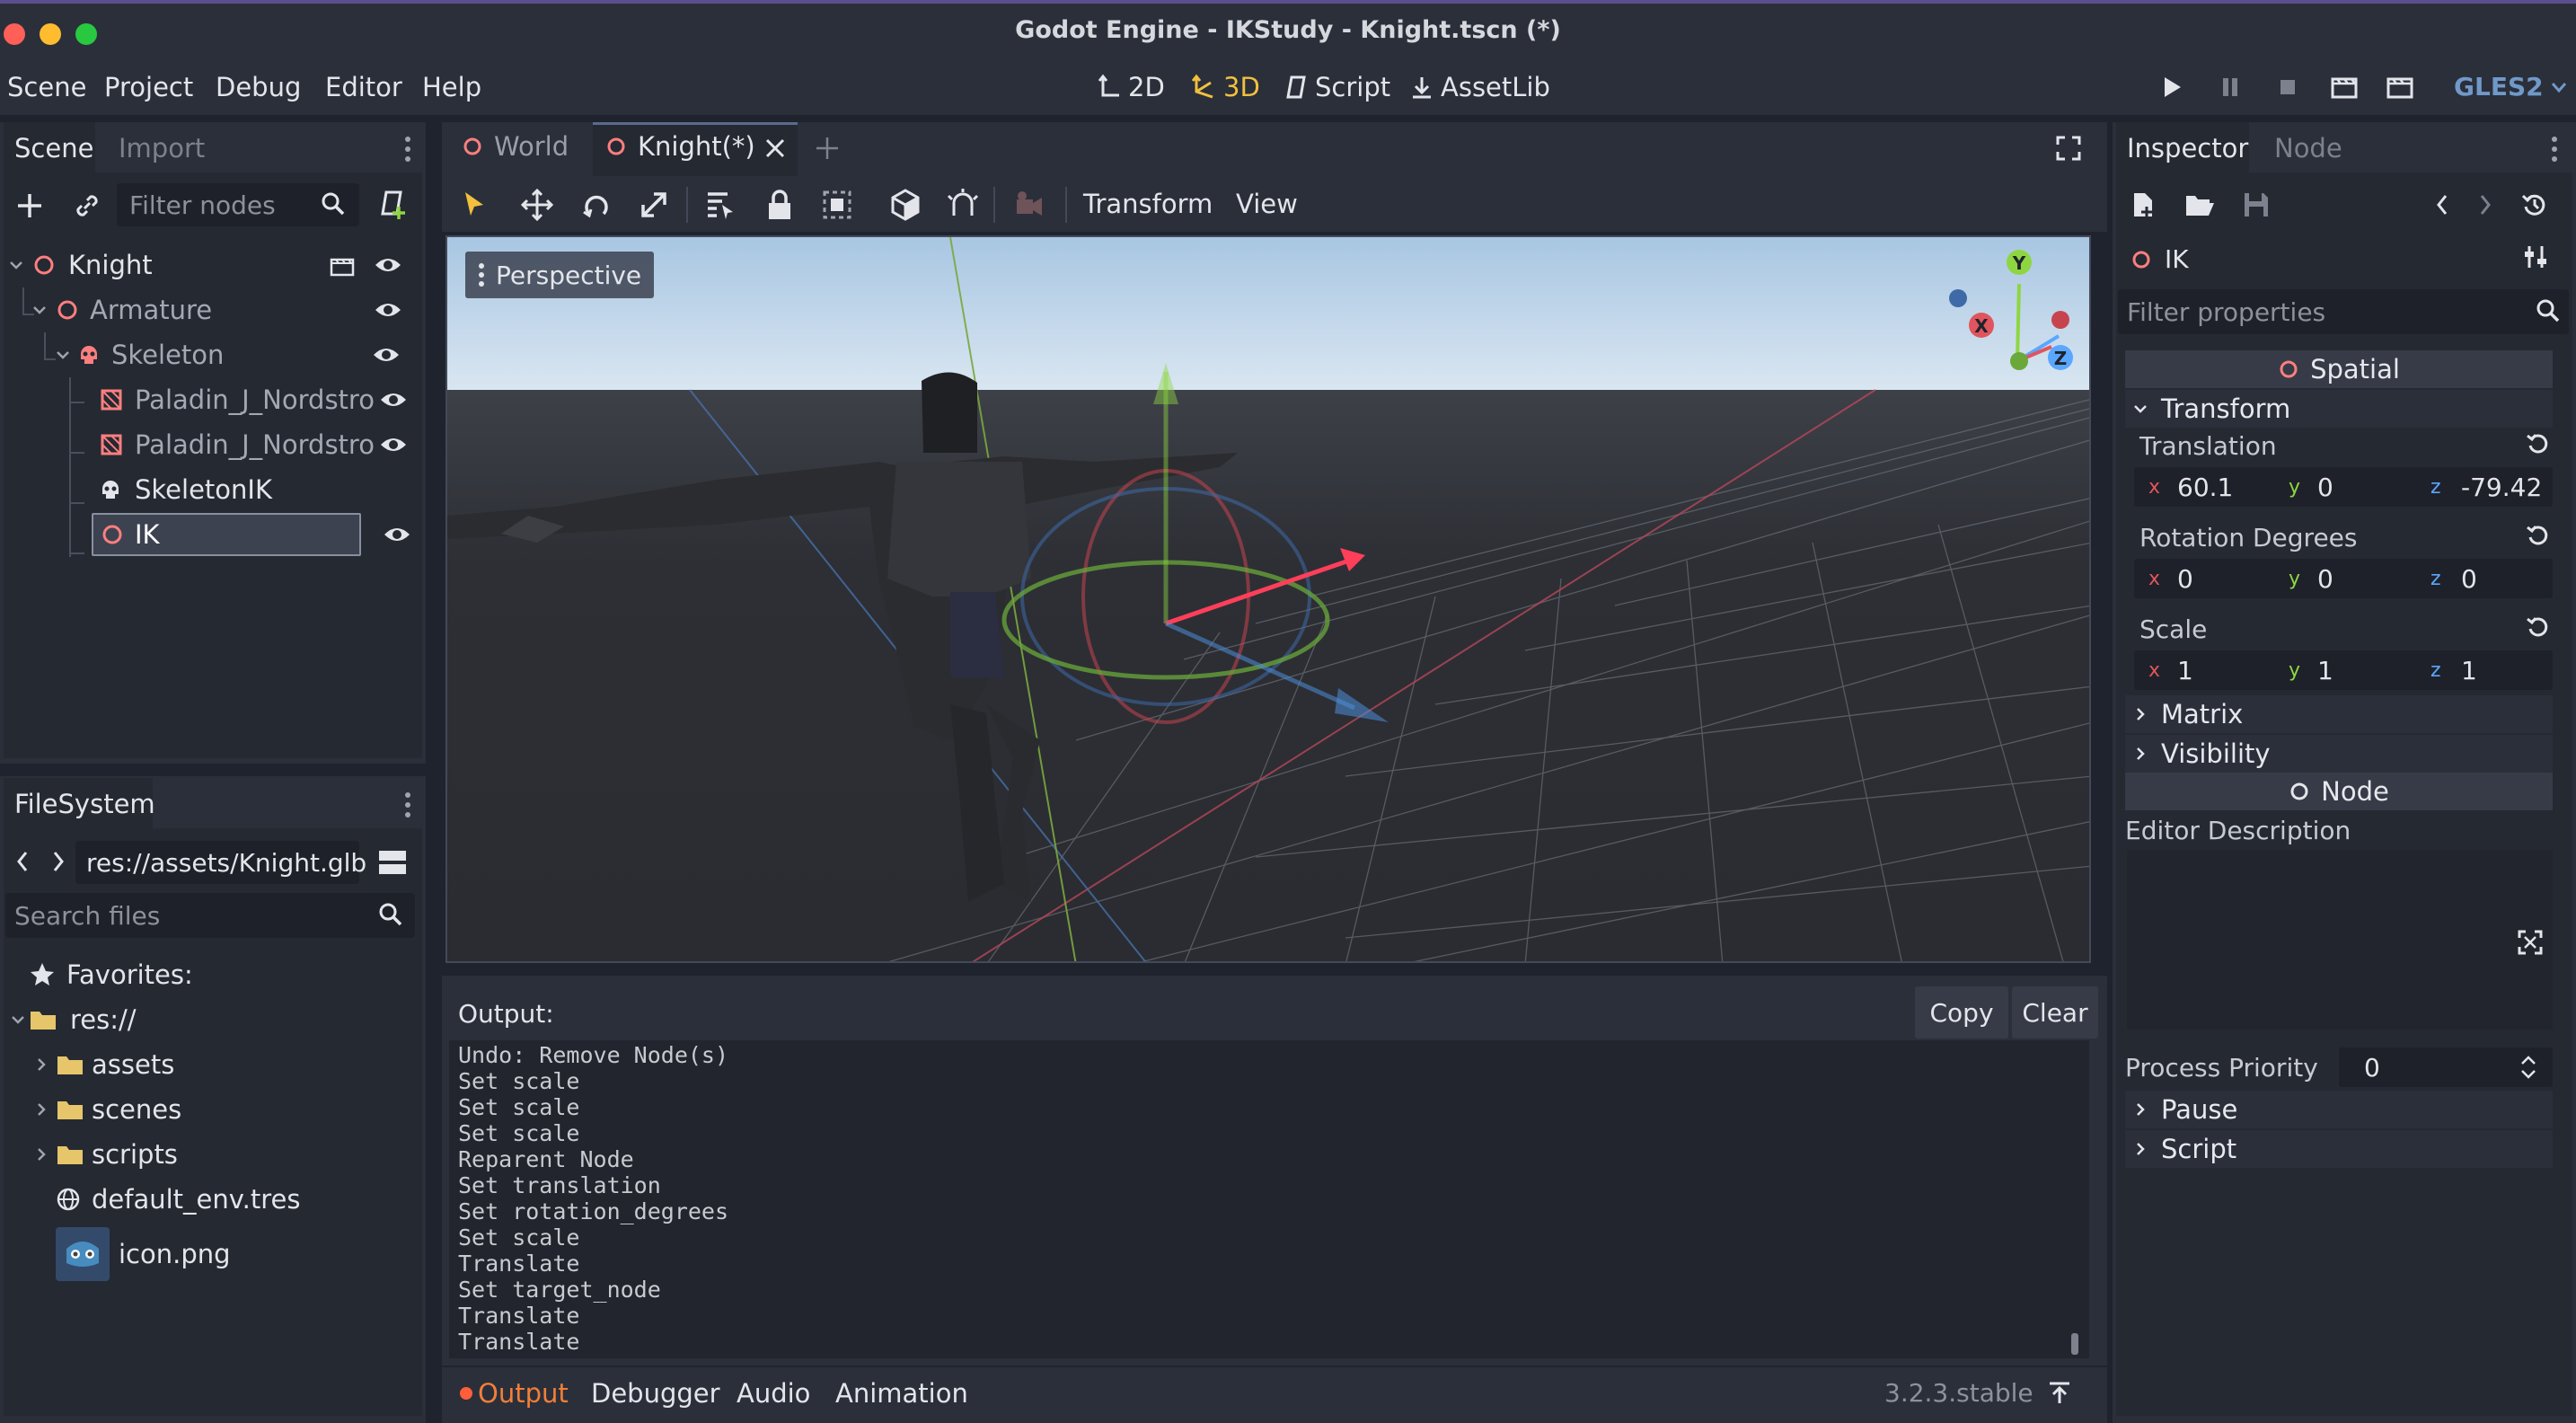 This screenshot has width=2576, height=1423. I want to click on split-mode-icon, so click(392, 862).